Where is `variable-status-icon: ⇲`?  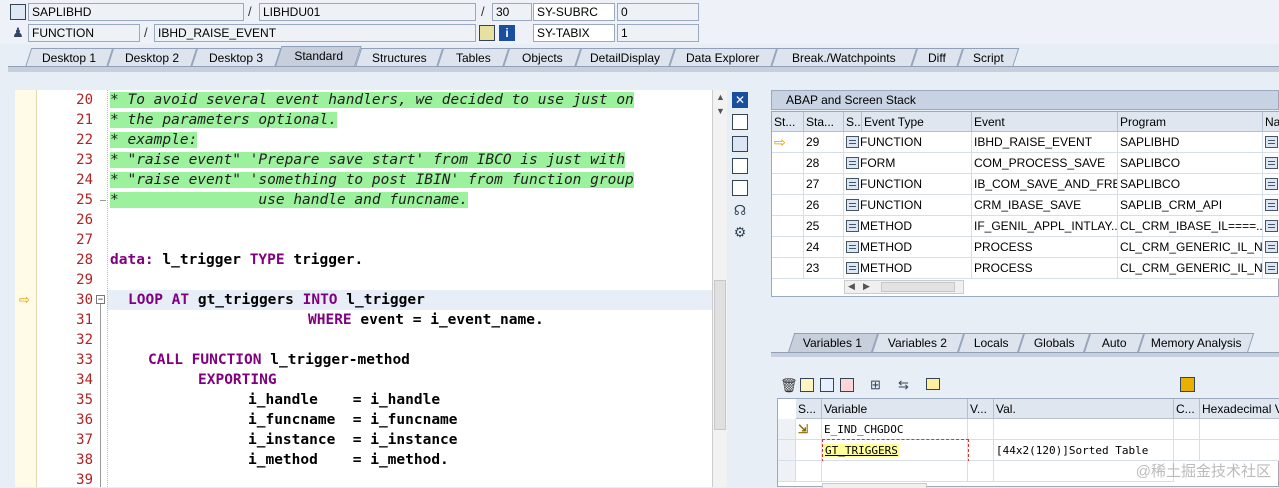 variable-status-icon: ⇲ is located at coordinates (809, 429).